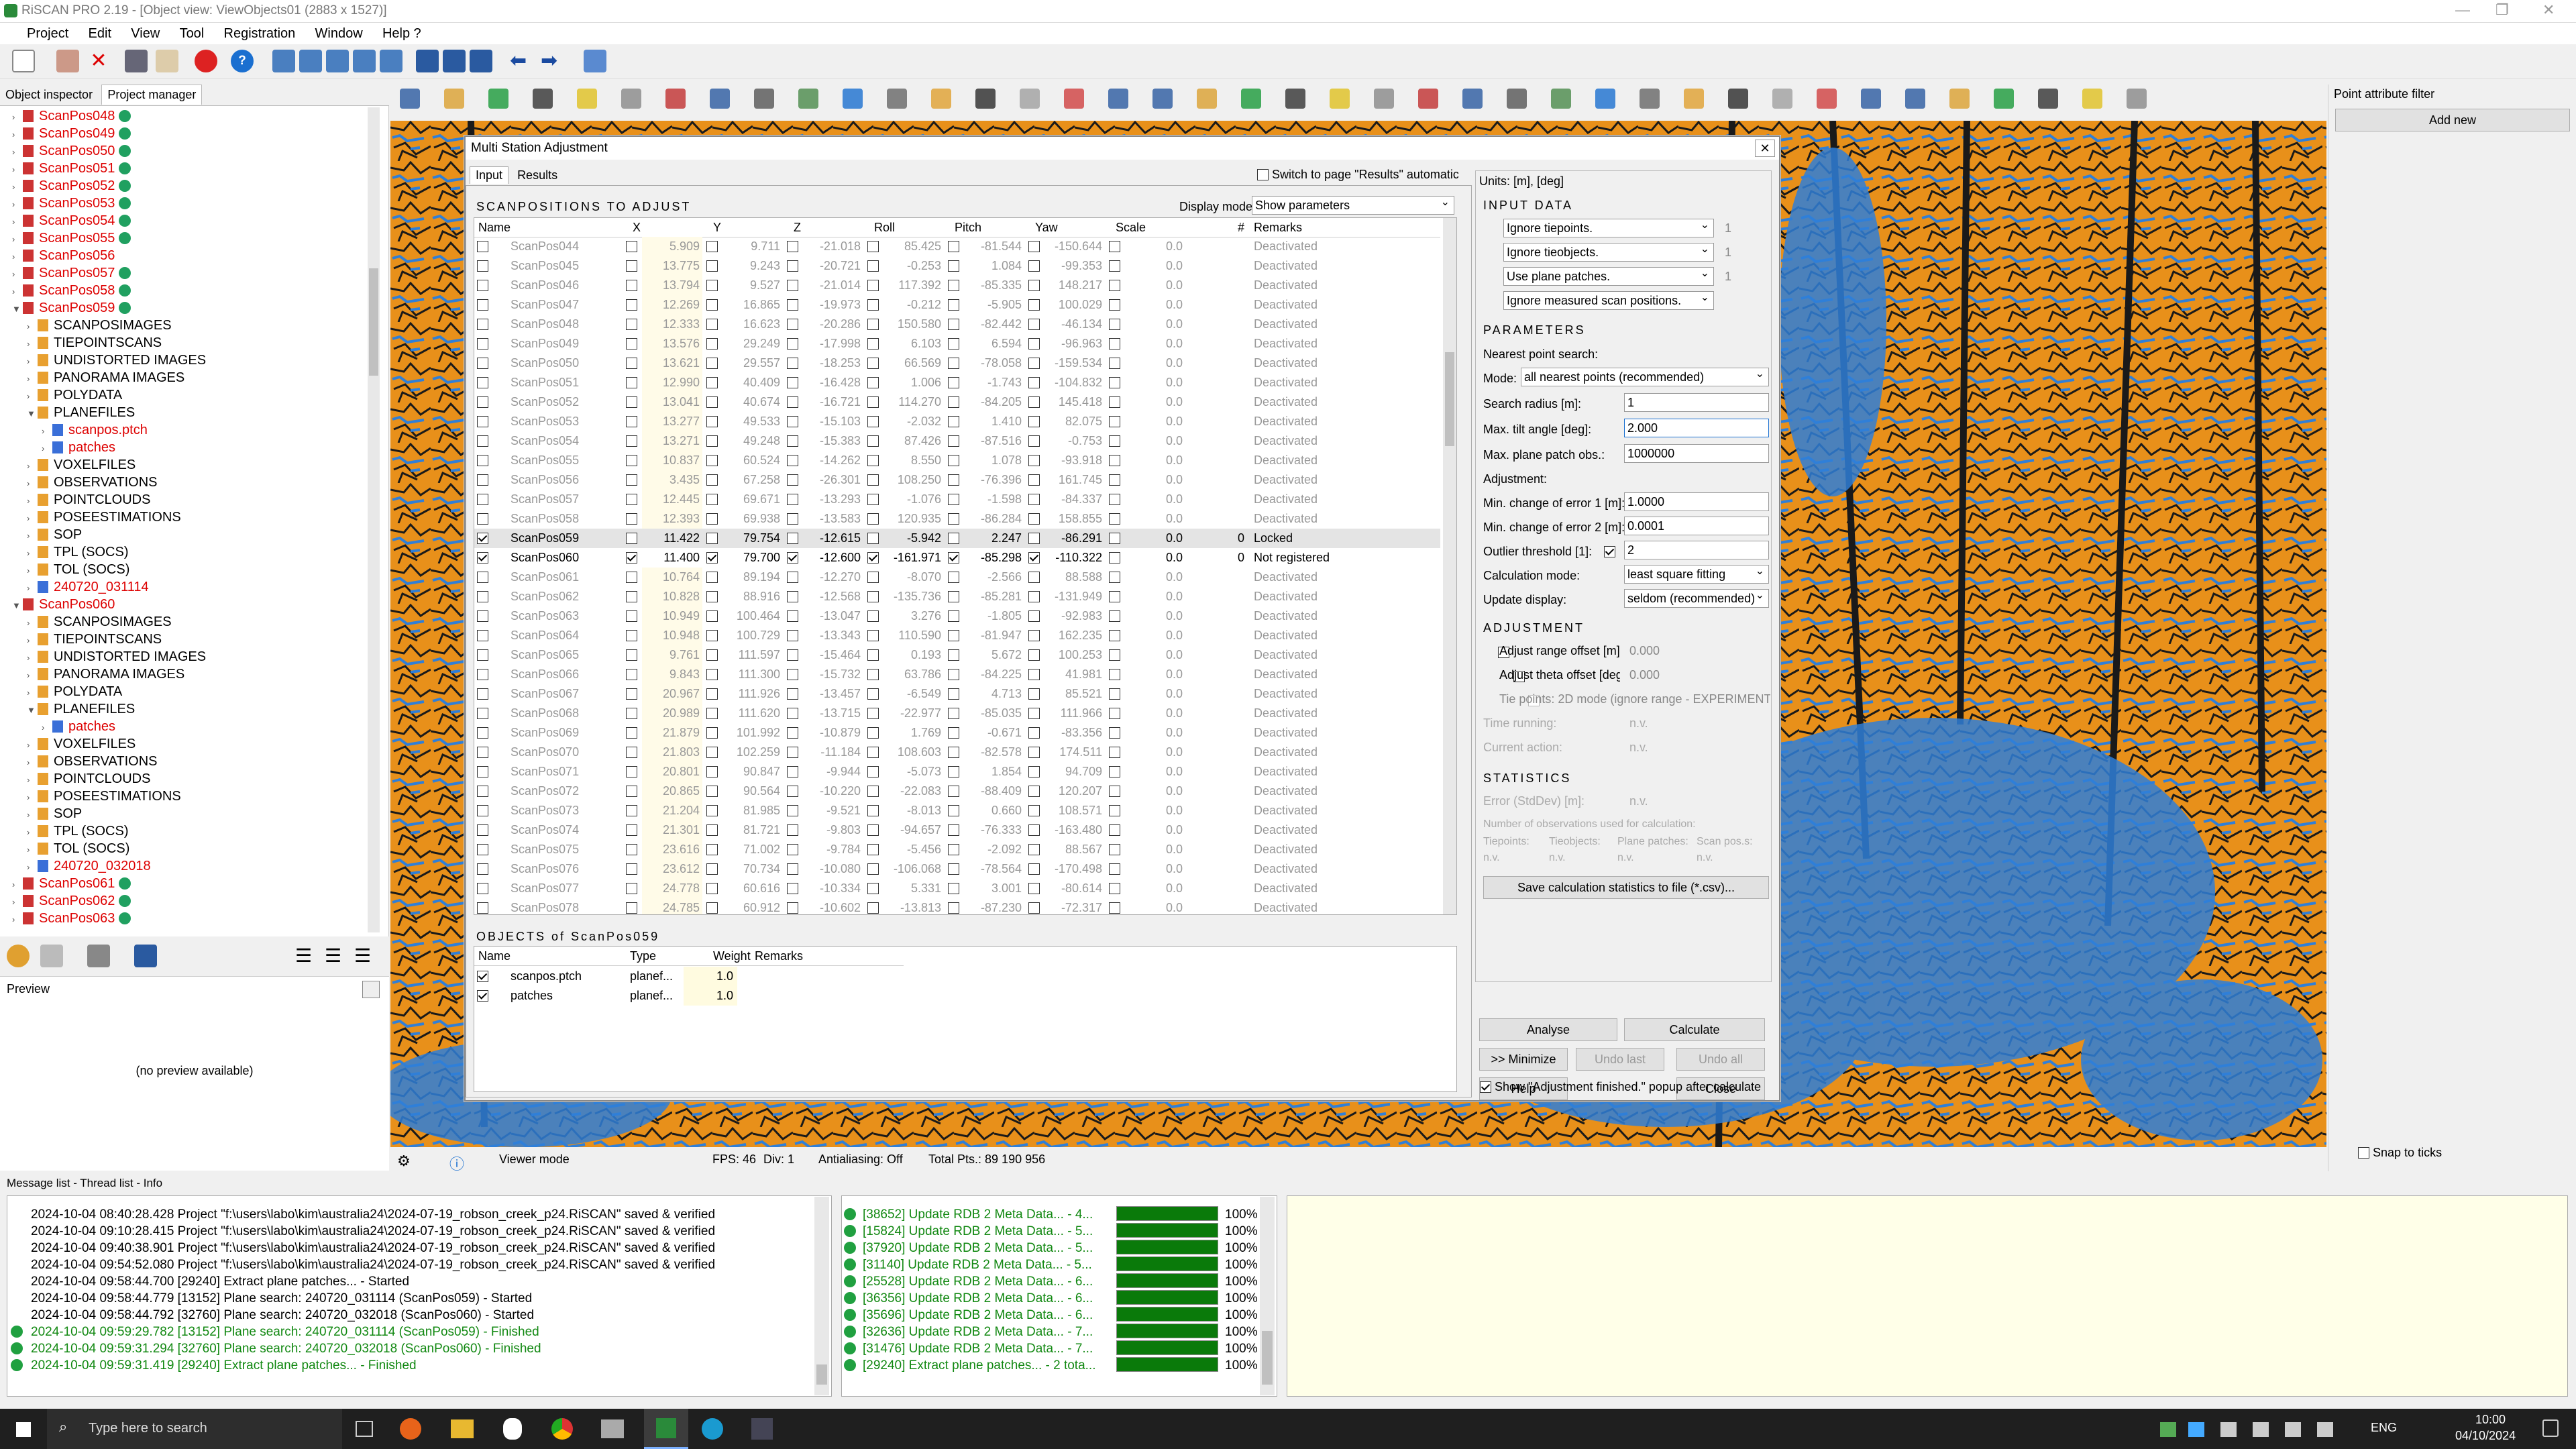  What do you see at coordinates (1608, 275) in the screenshot?
I see `use-plane-patches-select: Use plane patches.` at bounding box center [1608, 275].